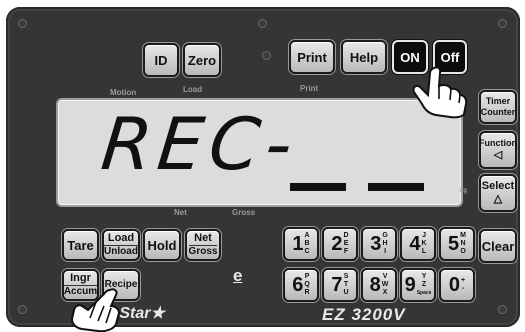  Describe the element at coordinates (312, 57) in the screenshot. I see `print-button: Print` at that location.